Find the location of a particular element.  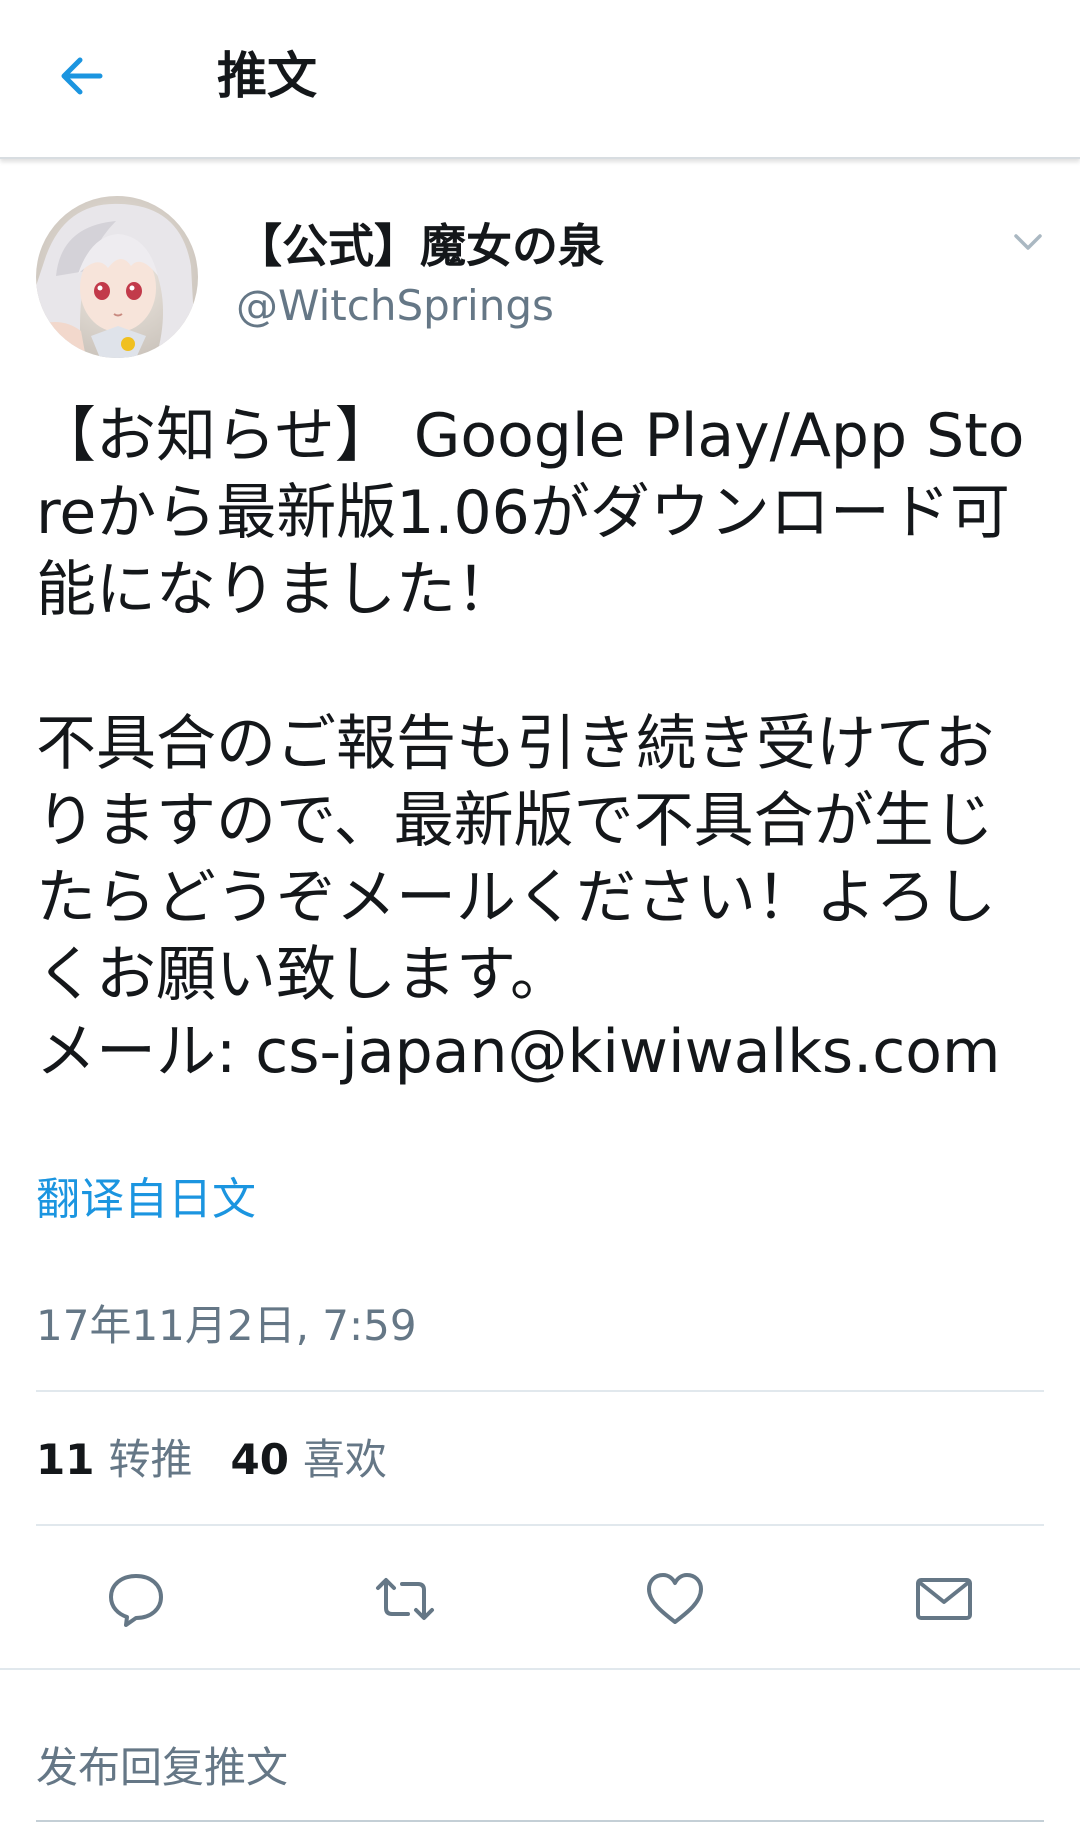

tweet-stats: 11 转推 40 喜欢 is located at coordinates (230, 1460).